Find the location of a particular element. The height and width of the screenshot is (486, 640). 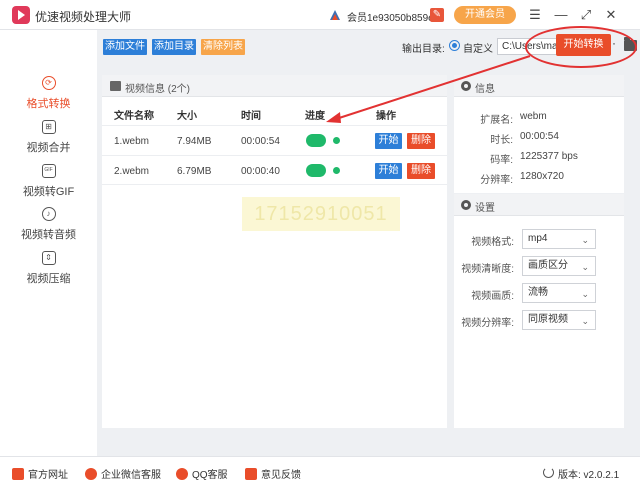

setting-key-resolution: 视频分辨率: is located at coordinates (487, 323).